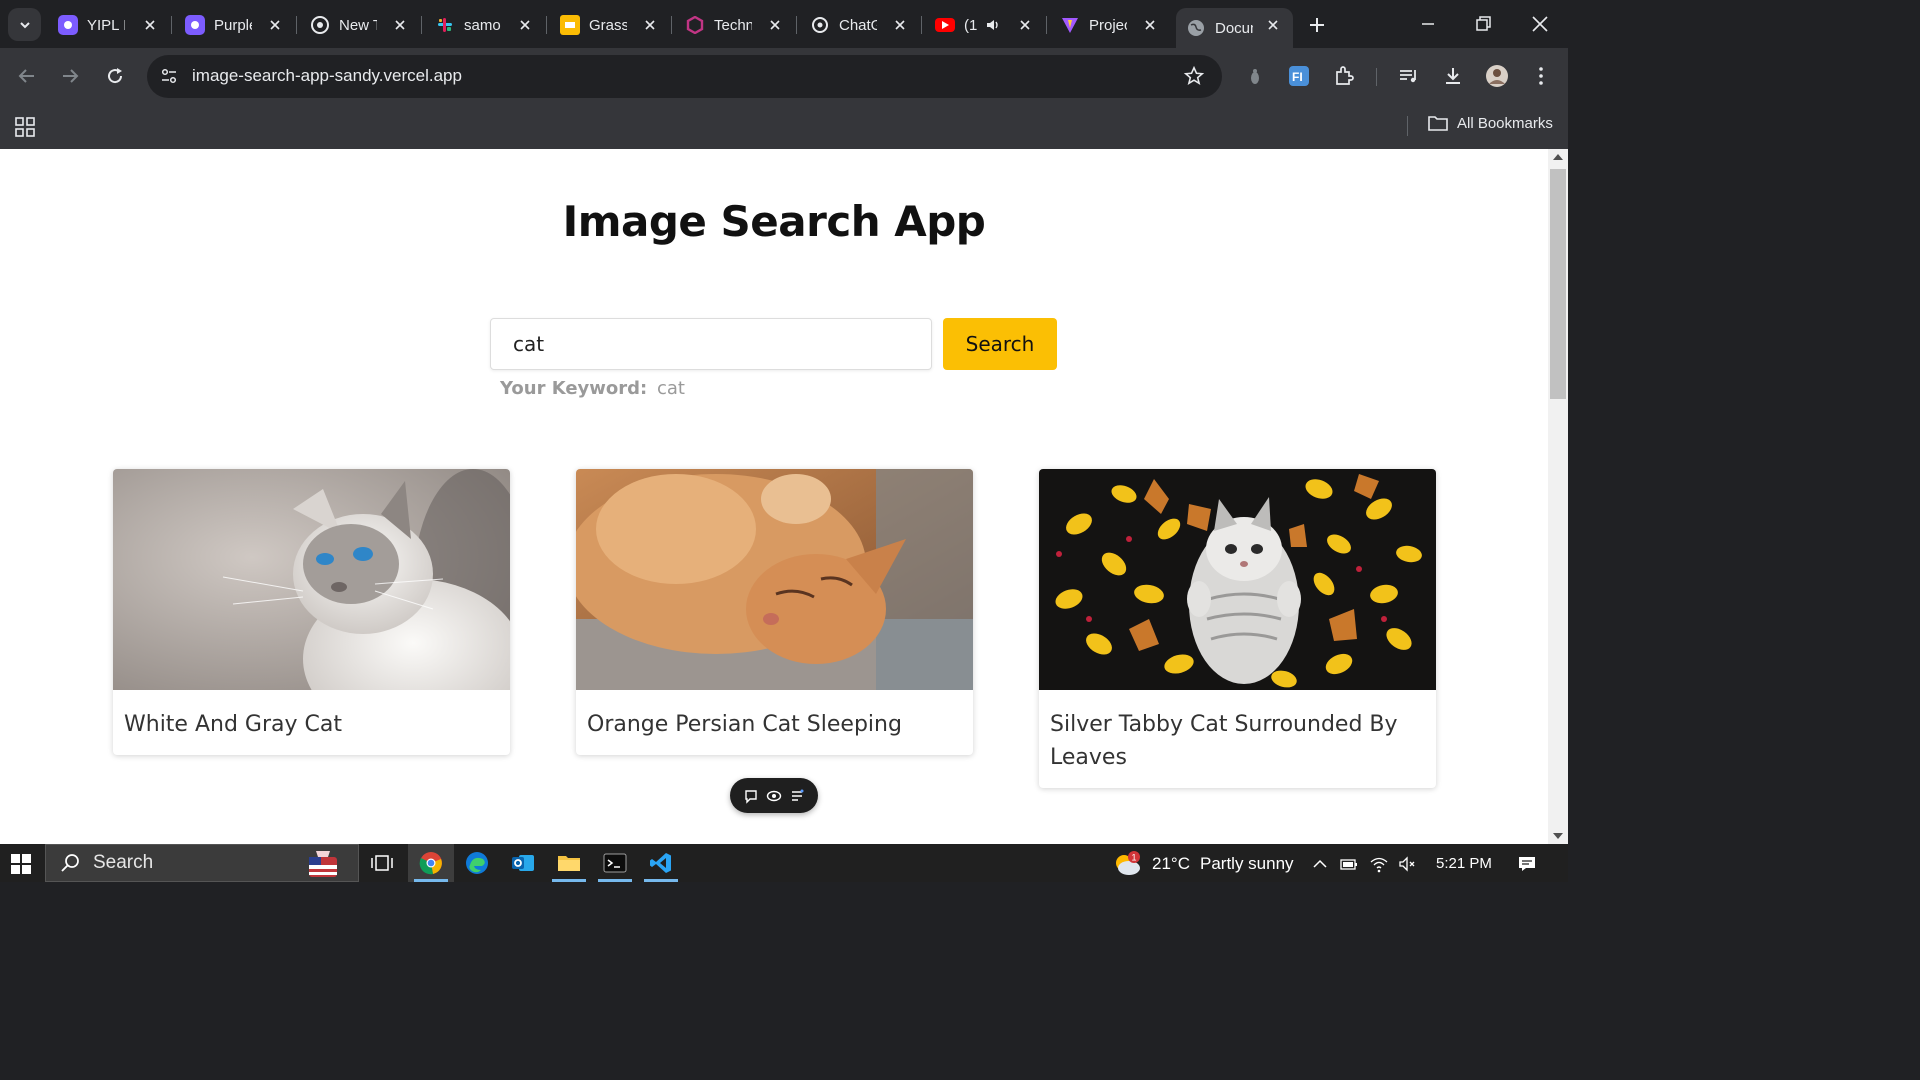 Image resolution: width=1920 pixels, height=1080 pixels. Describe the element at coordinates (320, 25) in the screenshot. I see `chrome-icon` at that location.